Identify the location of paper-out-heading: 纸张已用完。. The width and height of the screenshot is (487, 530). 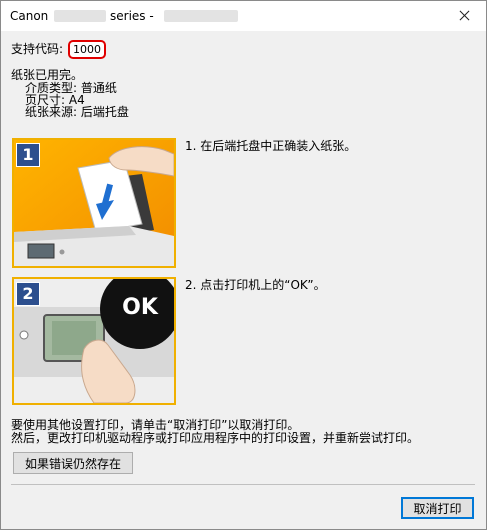
(47, 75).